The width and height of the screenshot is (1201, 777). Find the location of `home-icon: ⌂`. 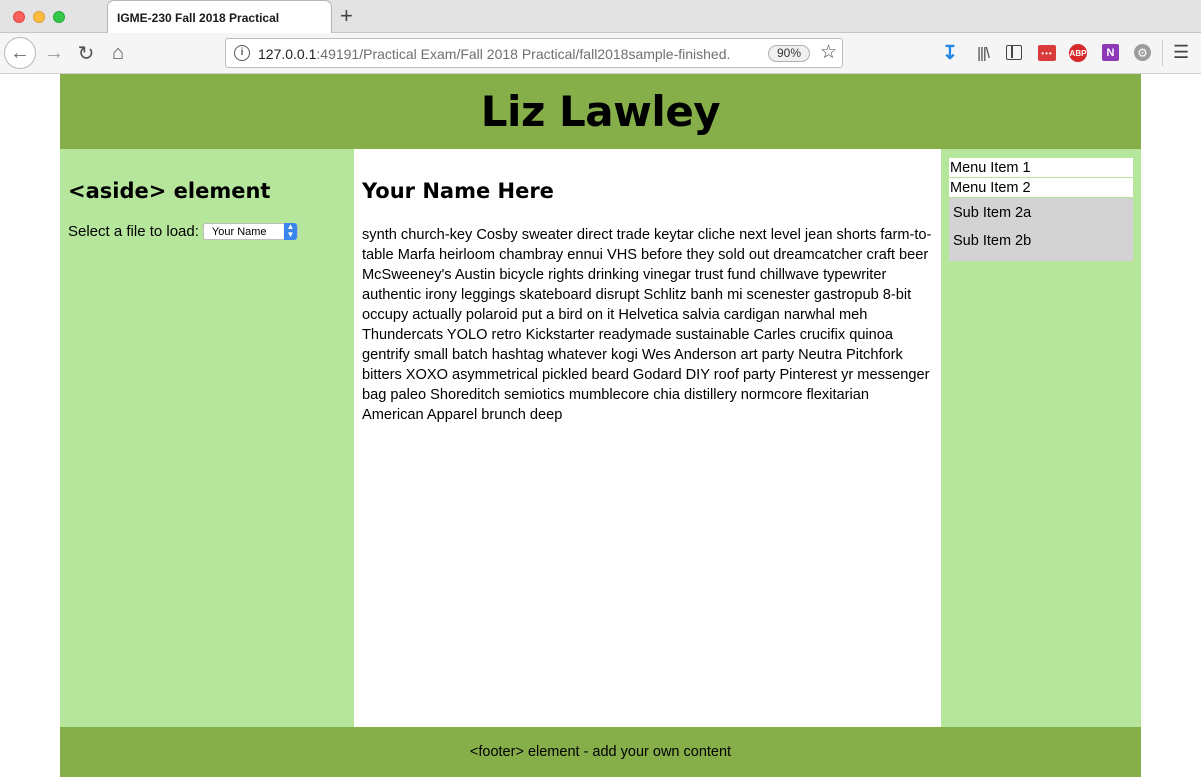

home-icon: ⌂ is located at coordinates (118, 53).